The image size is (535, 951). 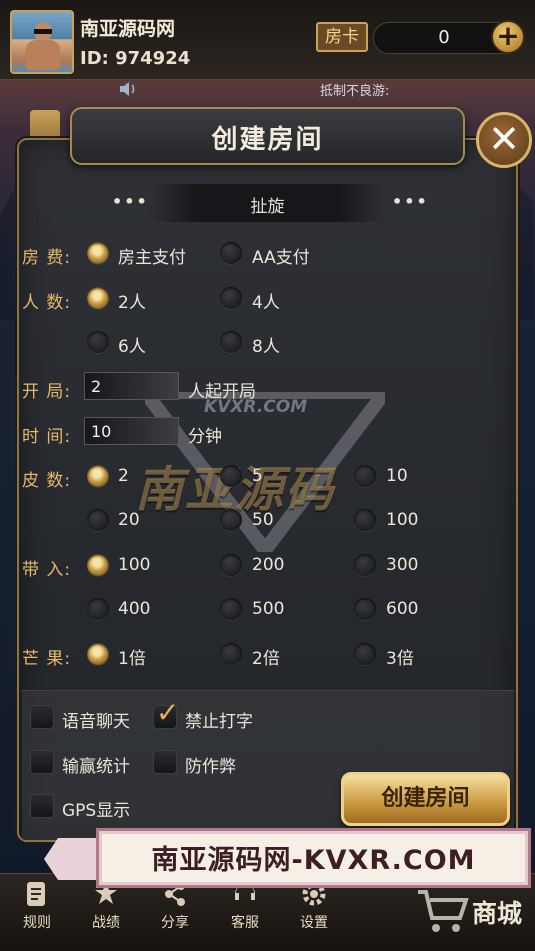 What do you see at coordinates (400, 659) in the screenshot?
I see `mango-option-3x: 3倍` at bounding box center [400, 659].